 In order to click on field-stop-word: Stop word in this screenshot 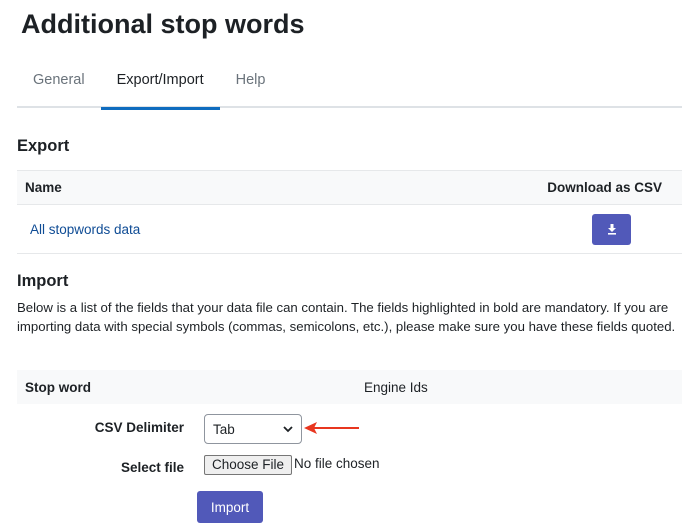, I will do `click(58, 387)`.